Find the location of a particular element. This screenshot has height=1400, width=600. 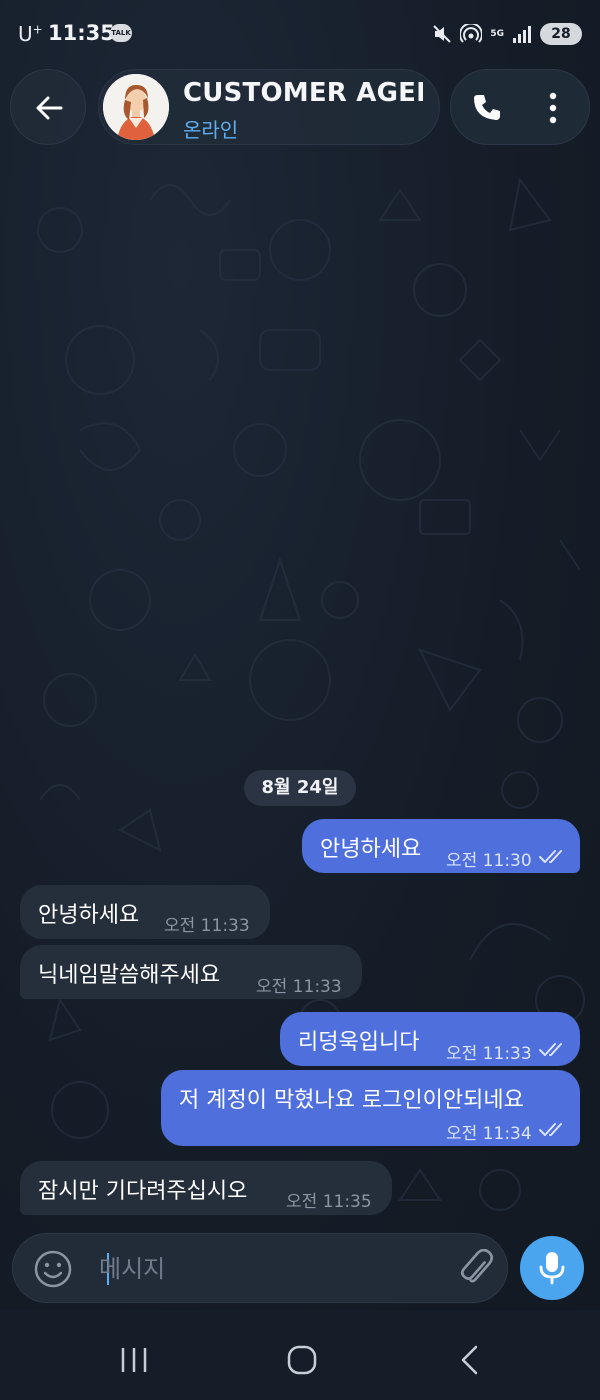

chevron-left-icon is located at coordinates (469, 1360).